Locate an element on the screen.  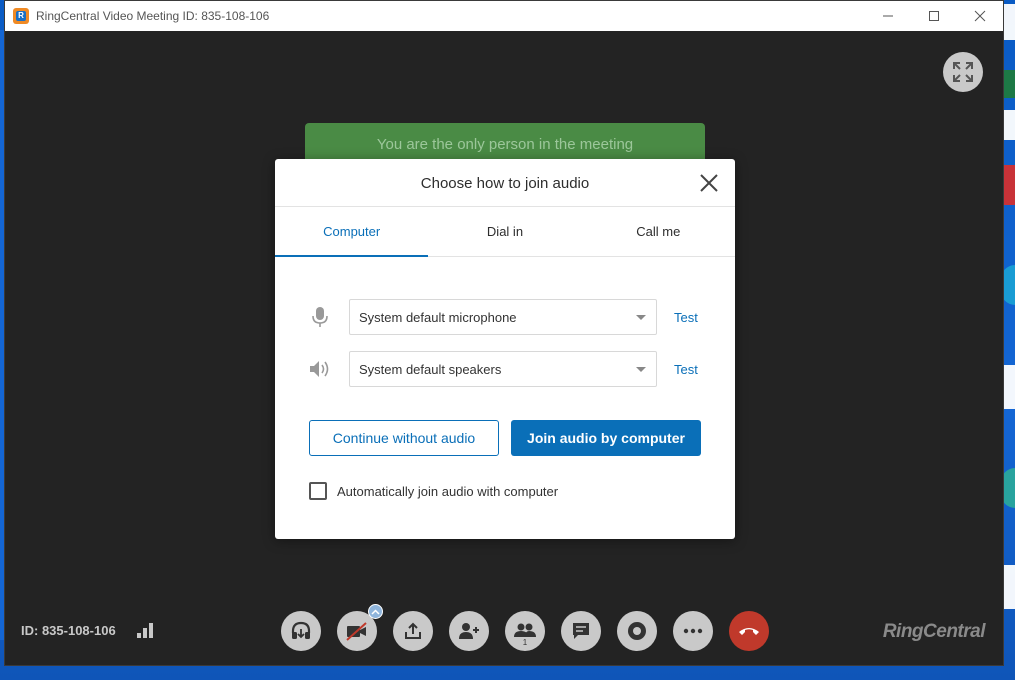
video-off-icon is located at coordinates (356, 631).